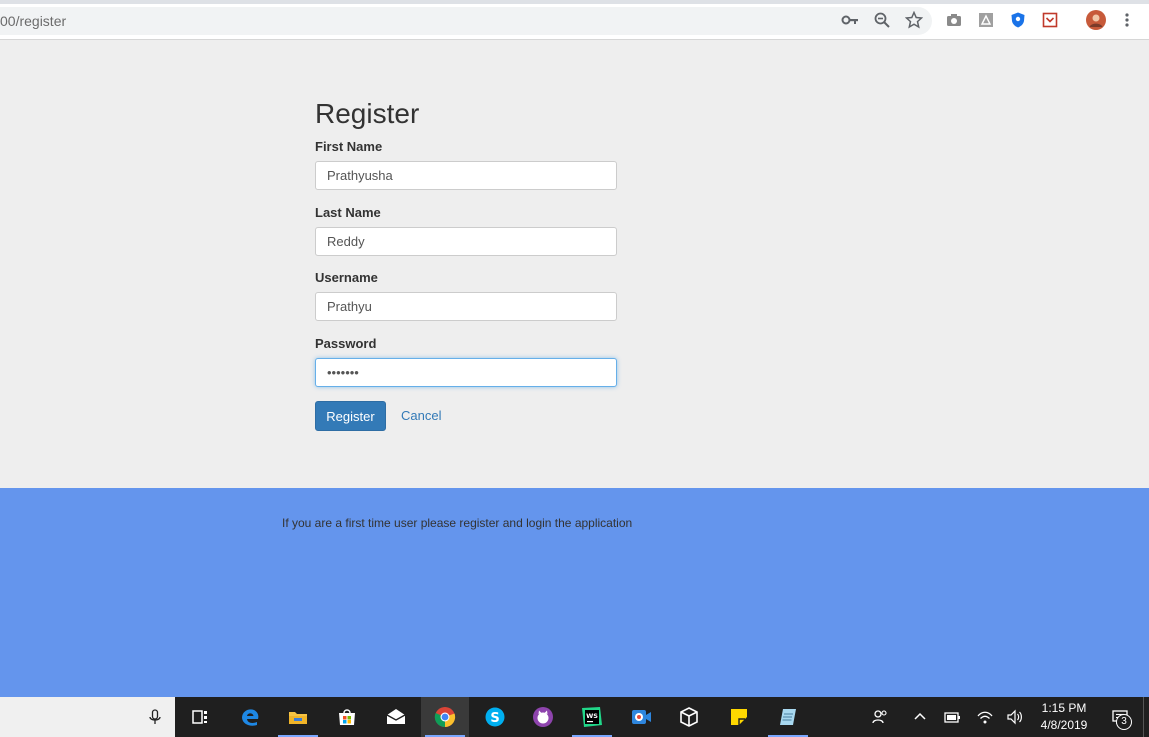  I want to click on store-icon, so click(347, 717).